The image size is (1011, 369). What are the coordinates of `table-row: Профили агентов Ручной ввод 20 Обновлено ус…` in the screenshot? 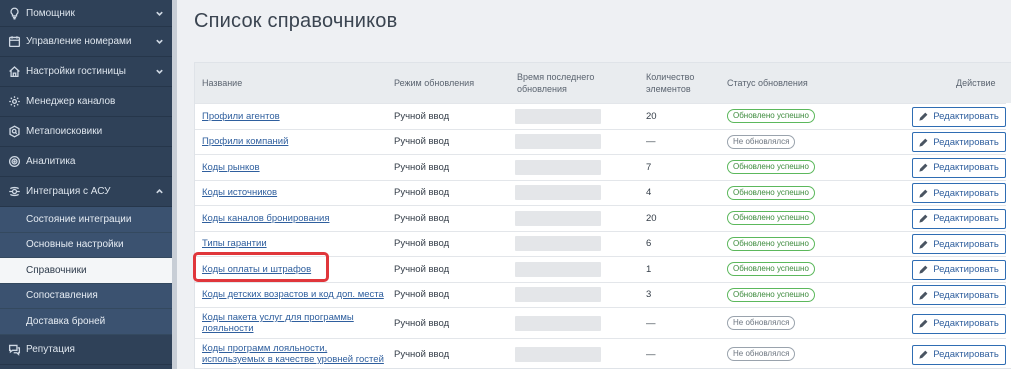 It's located at (600, 116).